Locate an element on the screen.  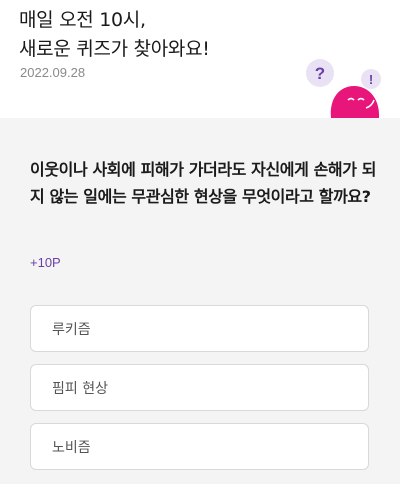
answer-option-3: 노비즘 is located at coordinates (199, 446).